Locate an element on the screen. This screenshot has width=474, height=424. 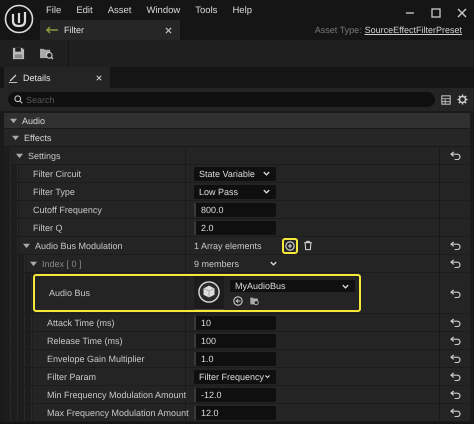
property-label: Filter Q is located at coordinates (48, 227).